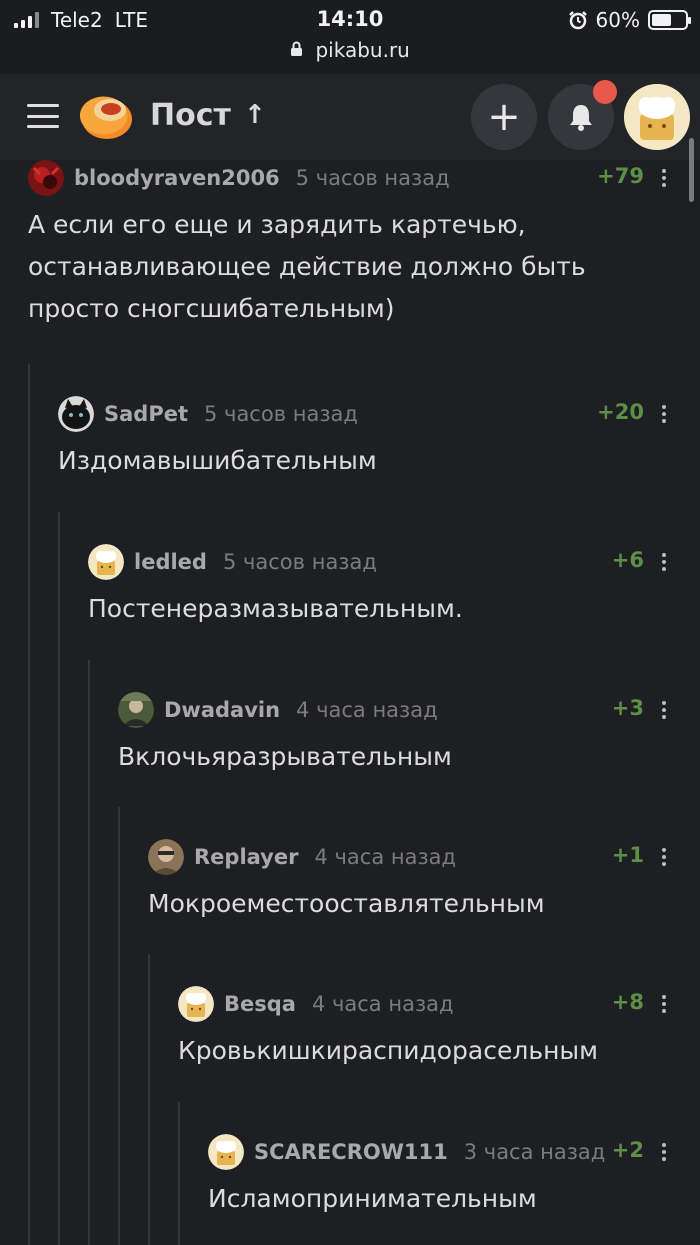 The image size is (700, 1245). I want to click on notification-dot, so click(605, 92).